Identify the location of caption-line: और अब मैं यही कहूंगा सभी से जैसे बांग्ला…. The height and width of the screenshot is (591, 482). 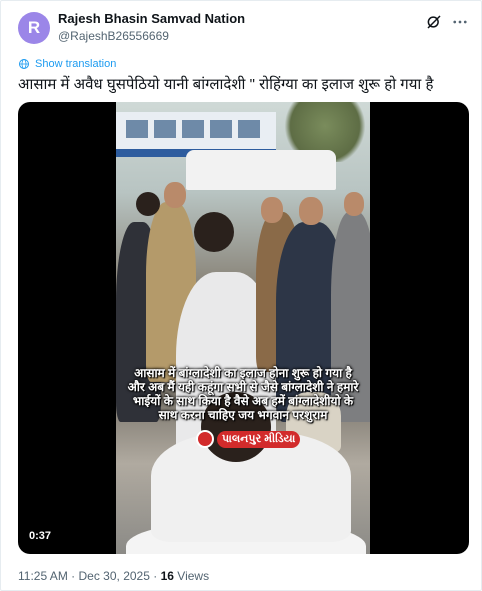
(243, 387).